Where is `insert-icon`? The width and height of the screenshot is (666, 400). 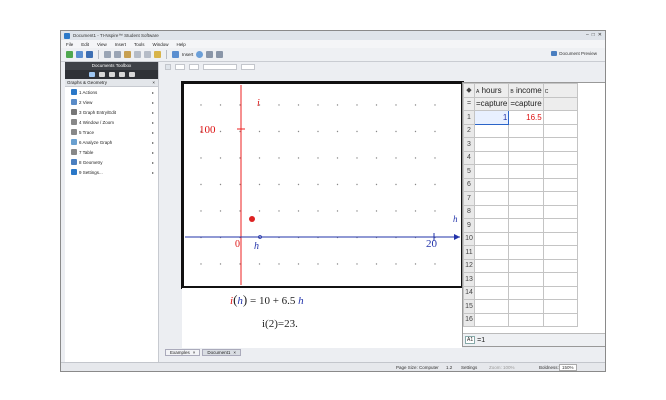 insert-icon is located at coordinates (175, 54).